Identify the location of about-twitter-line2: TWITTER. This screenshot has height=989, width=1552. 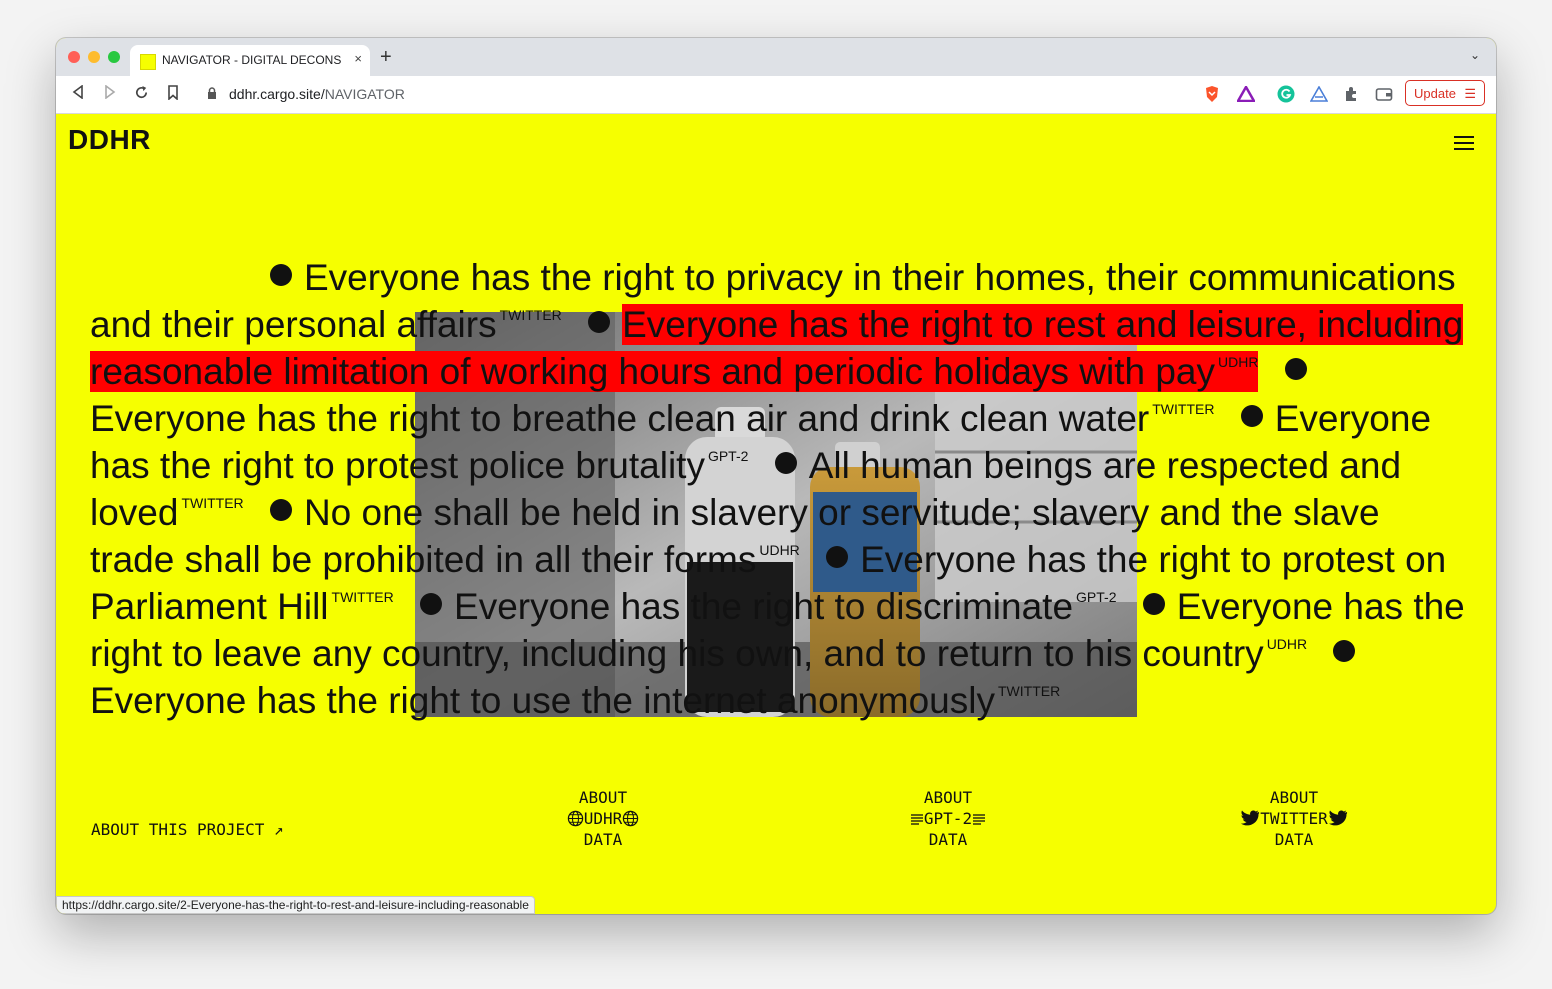
(1294, 818).